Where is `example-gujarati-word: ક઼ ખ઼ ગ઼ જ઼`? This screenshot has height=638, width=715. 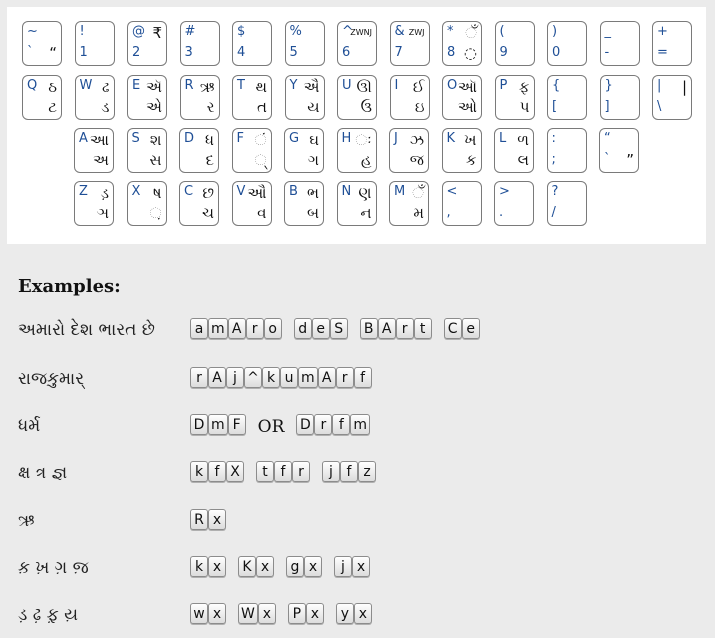
example-gujarati-word: ક઼ ખ઼ ગ઼ જ઼ is located at coordinates (53, 568).